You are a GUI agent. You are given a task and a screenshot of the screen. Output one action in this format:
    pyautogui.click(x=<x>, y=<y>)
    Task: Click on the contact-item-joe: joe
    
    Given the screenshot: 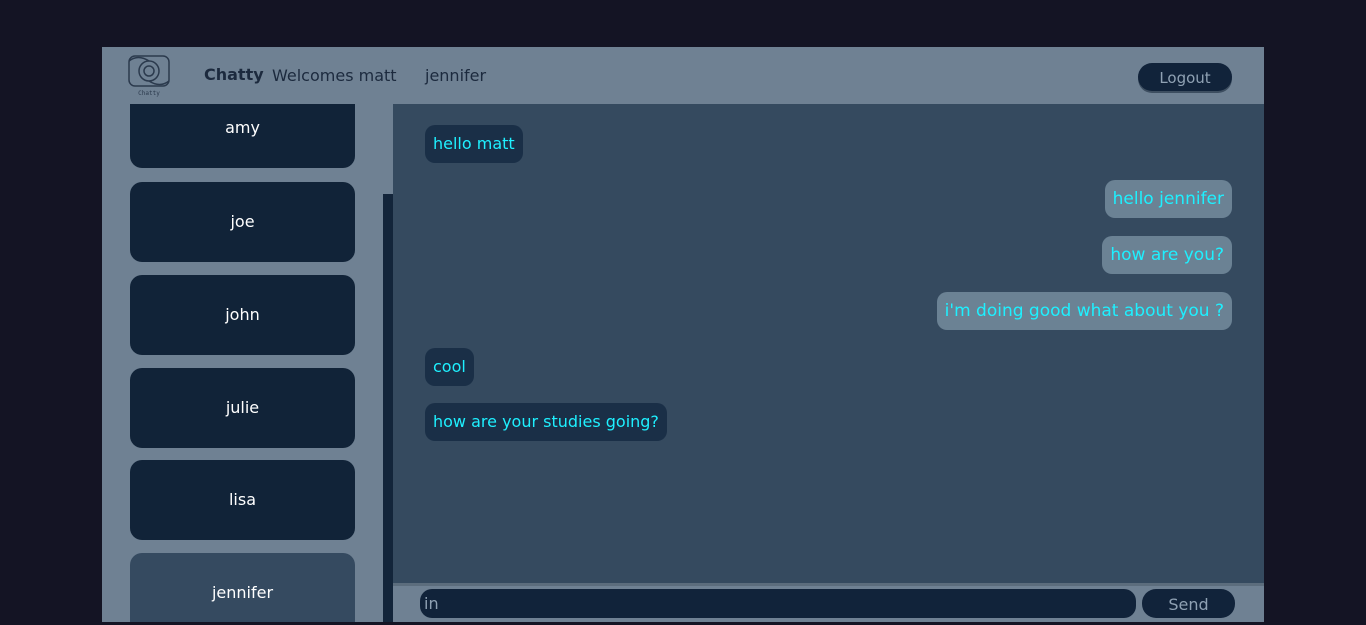 What is the action you would take?
    pyautogui.click(x=242, y=222)
    